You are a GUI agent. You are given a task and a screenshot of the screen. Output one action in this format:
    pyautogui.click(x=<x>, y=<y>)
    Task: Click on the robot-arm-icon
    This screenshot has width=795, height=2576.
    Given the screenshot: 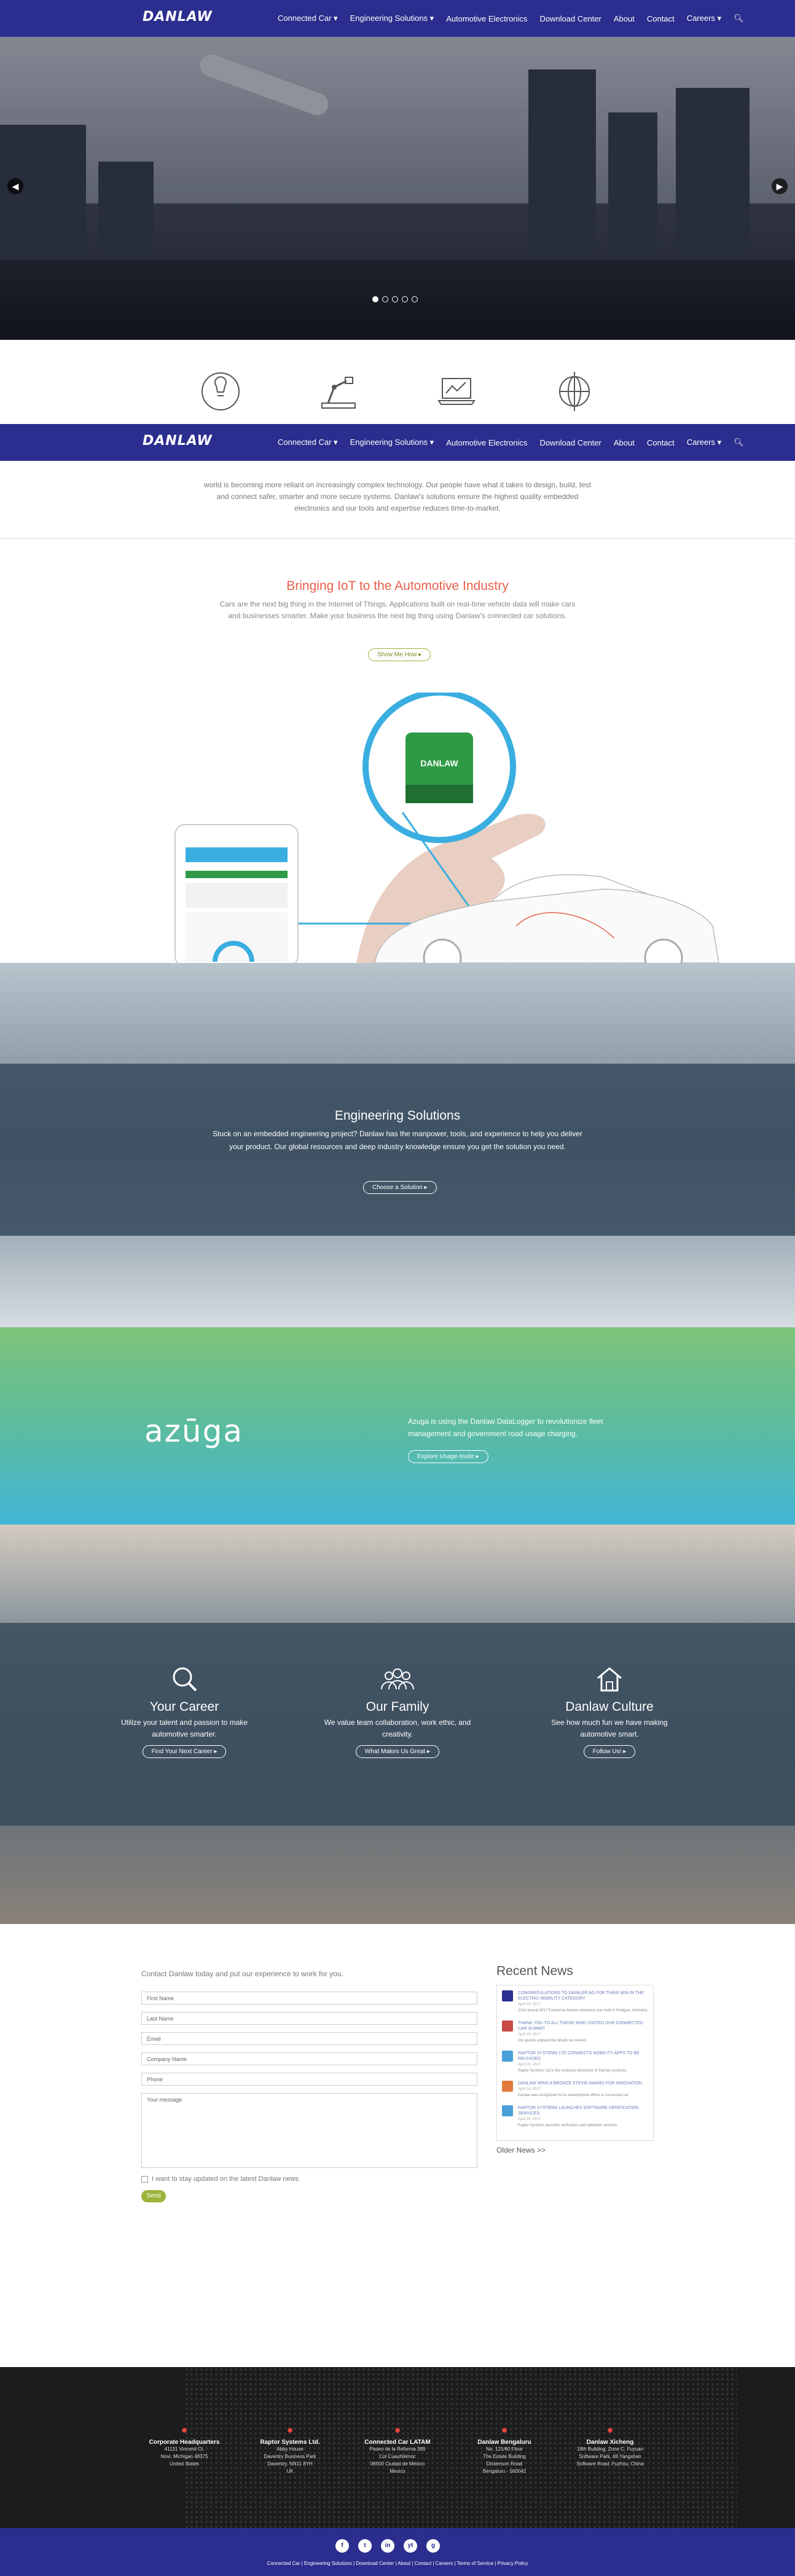 What is the action you would take?
    pyautogui.click(x=338, y=391)
    